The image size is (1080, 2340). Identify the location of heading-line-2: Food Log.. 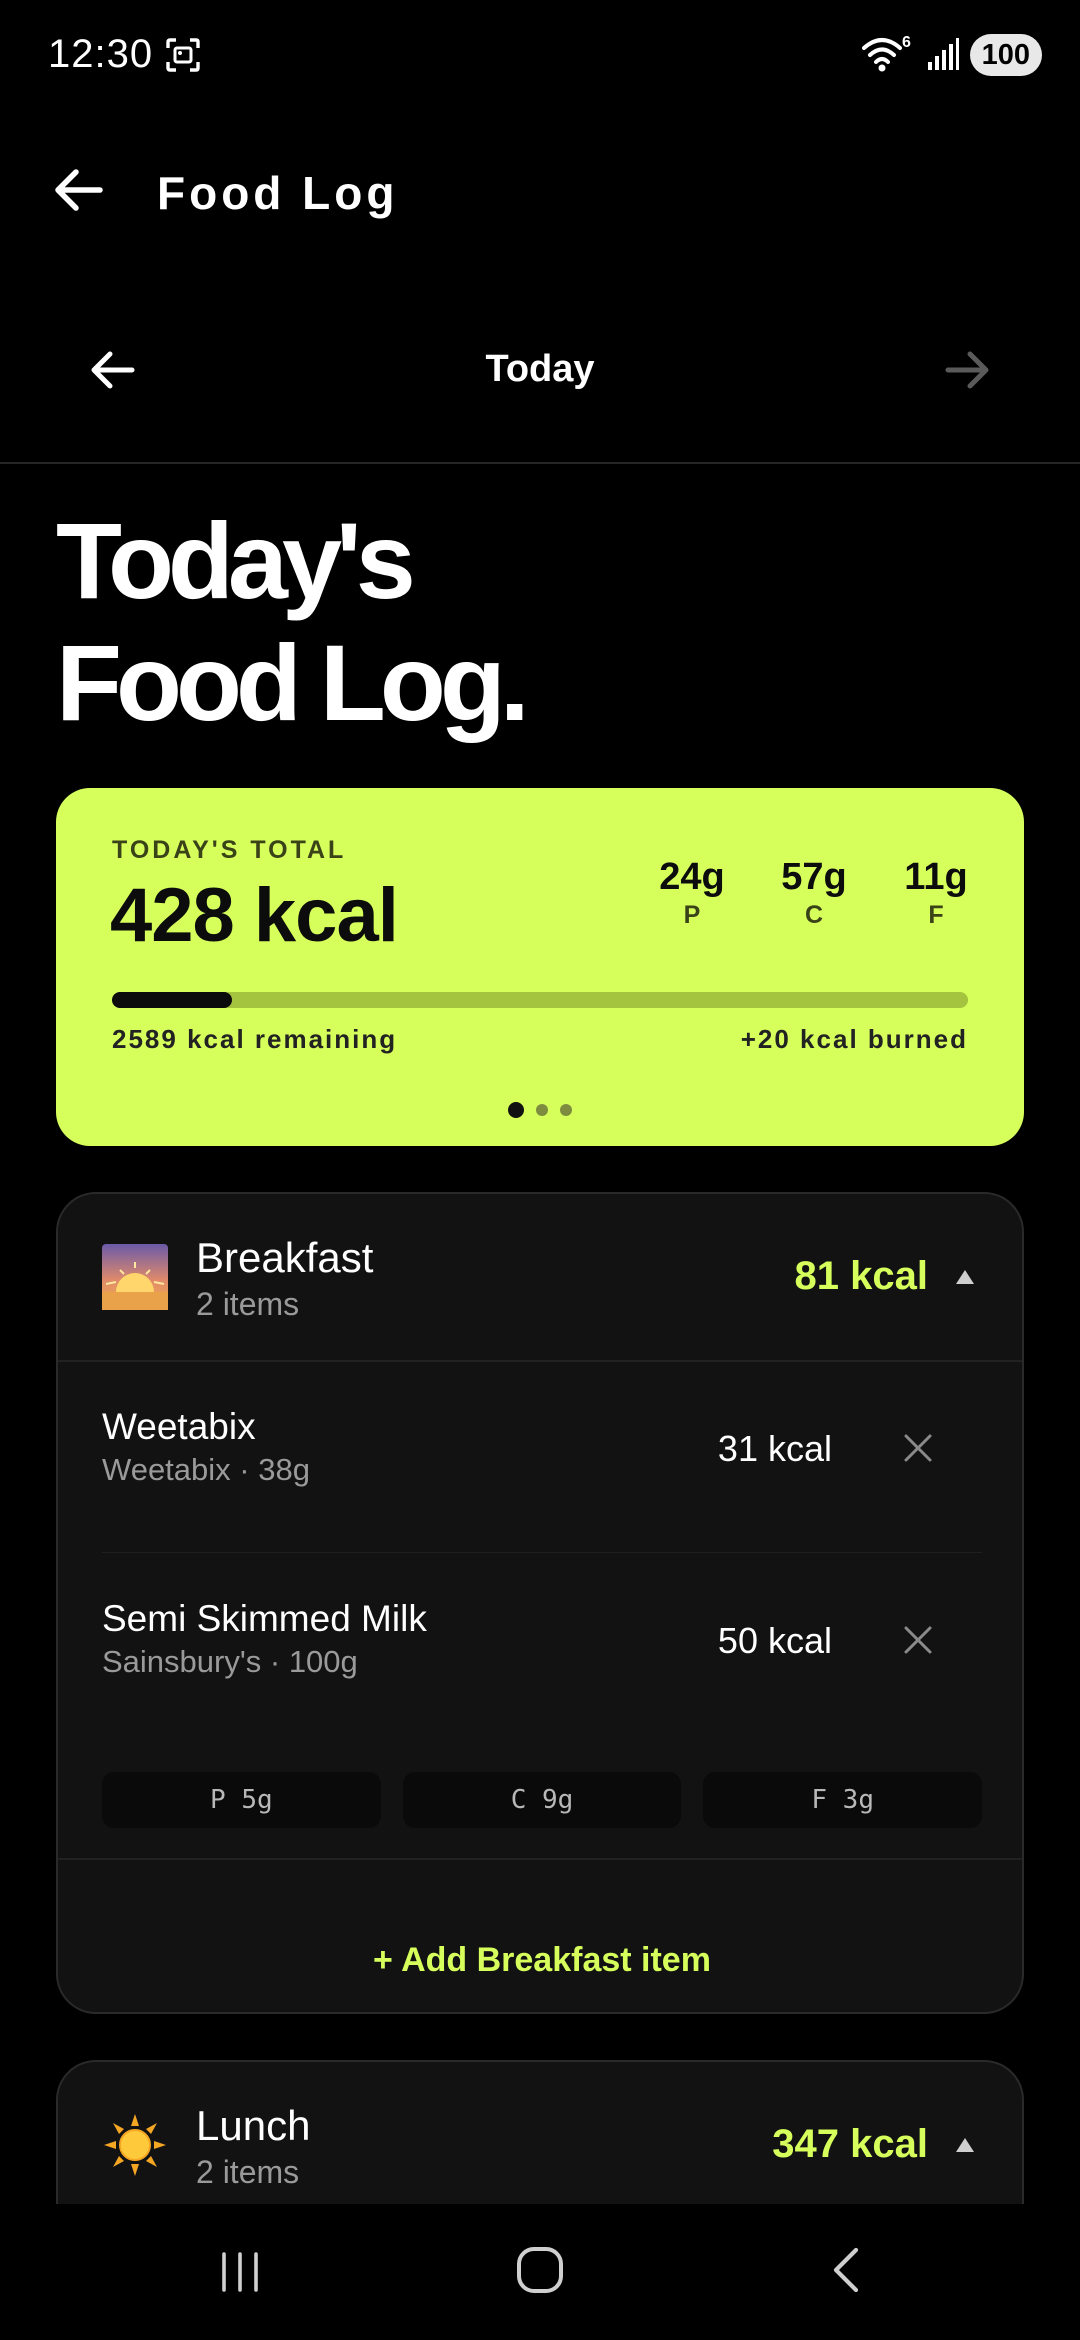
(293, 682).